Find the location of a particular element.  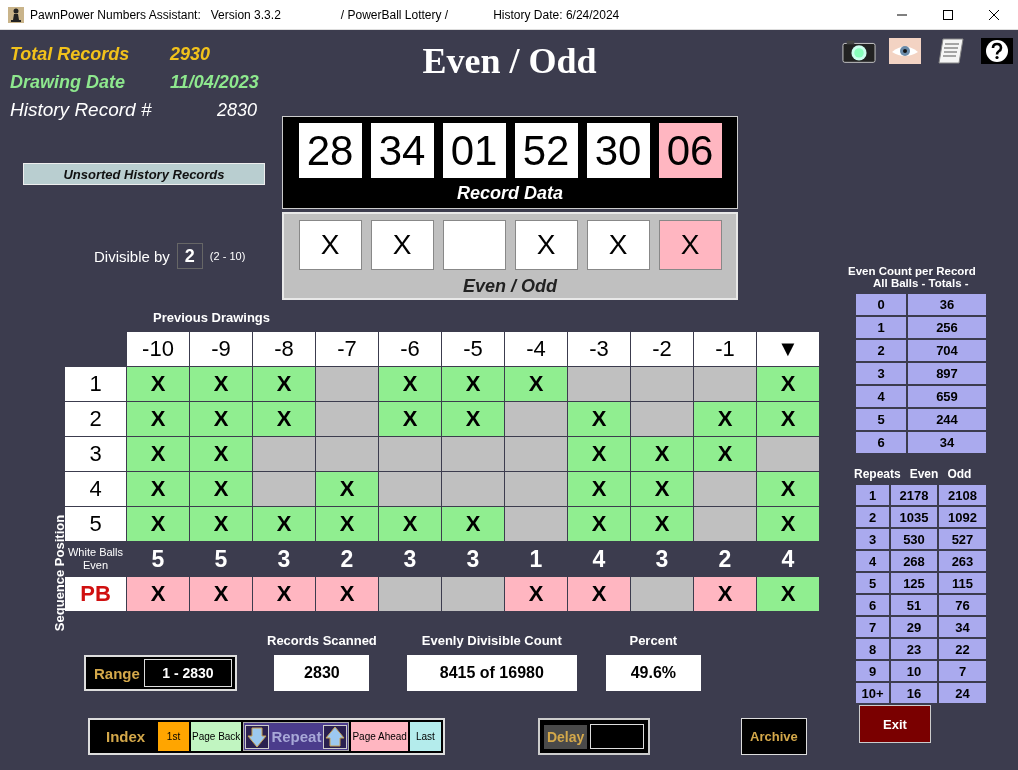

delay-field is located at coordinates (617, 736).